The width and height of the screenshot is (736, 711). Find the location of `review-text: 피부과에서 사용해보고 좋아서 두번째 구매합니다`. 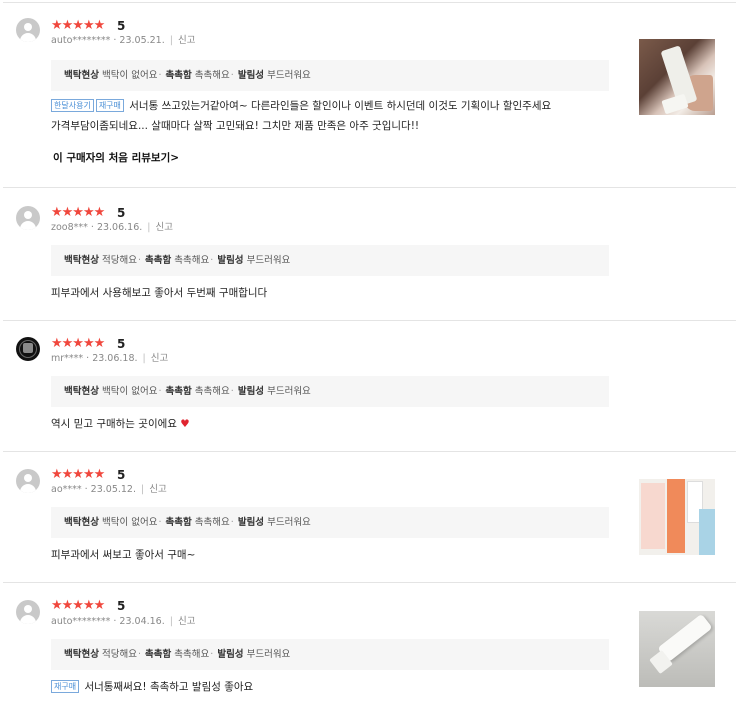

review-text: 피부과에서 사용해보고 좋아서 두번째 구매합니다 is located at coordinates (159, 293).